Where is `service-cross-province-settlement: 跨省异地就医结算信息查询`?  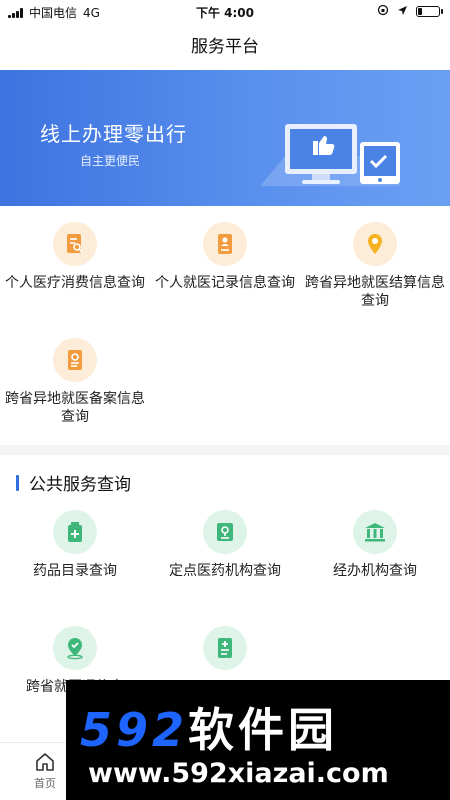
service-cross-province-settlement: 跨省异地就医结算信息查询 is located at coordinates (375, 264).